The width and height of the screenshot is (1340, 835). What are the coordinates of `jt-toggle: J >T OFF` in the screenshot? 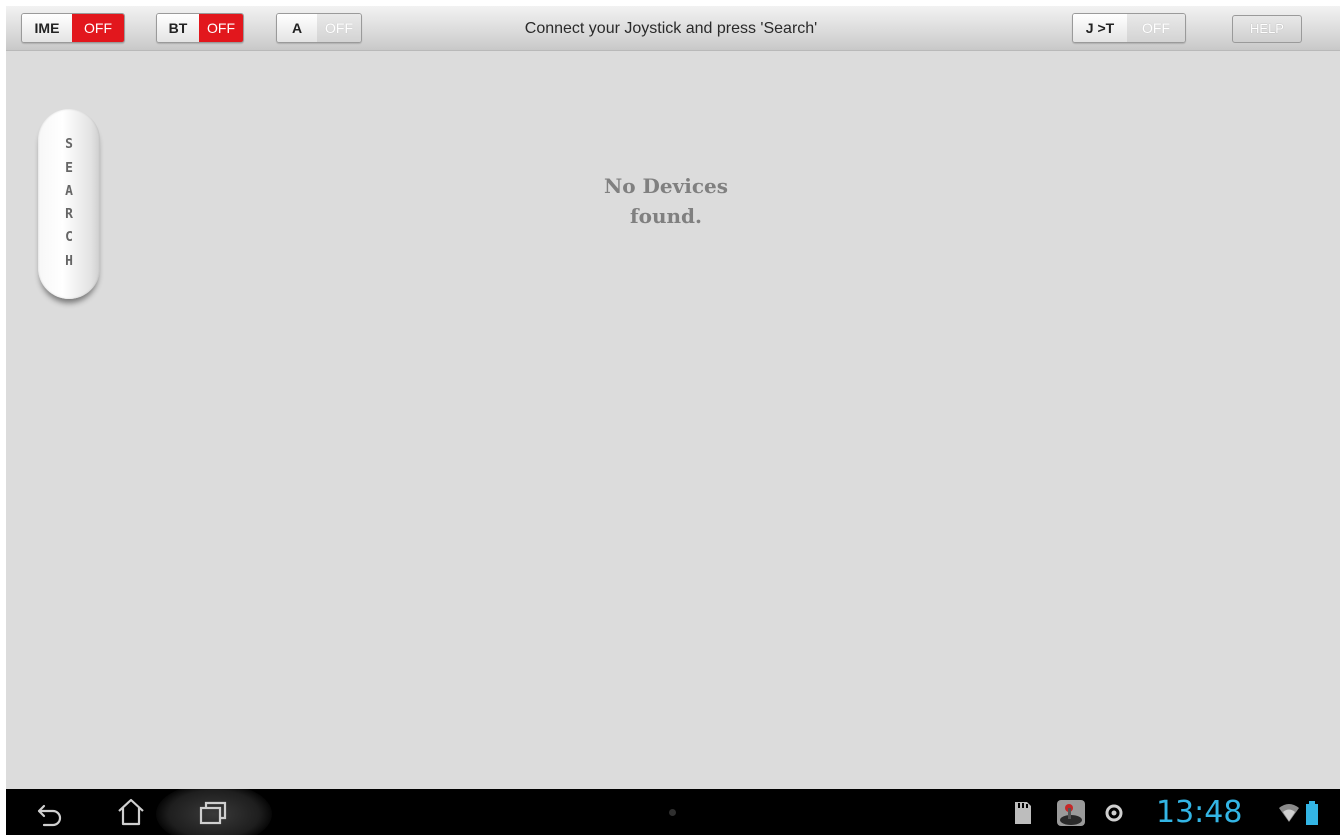 It's located at (1129, 28).